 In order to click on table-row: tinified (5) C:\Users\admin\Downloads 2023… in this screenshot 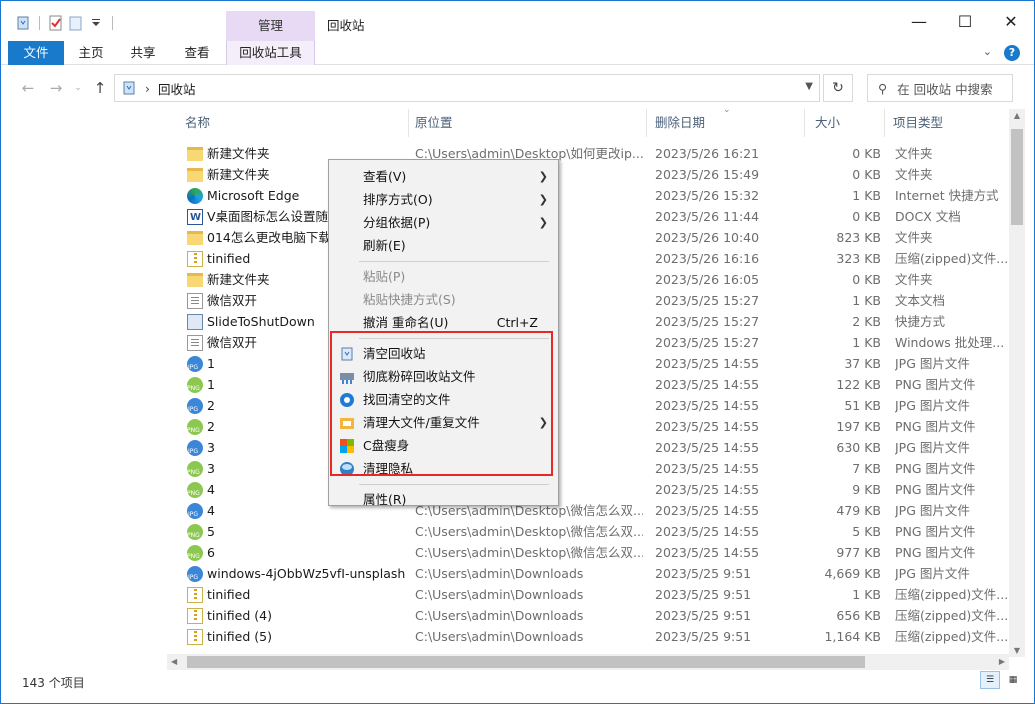, I will do `click(592, 636)`.